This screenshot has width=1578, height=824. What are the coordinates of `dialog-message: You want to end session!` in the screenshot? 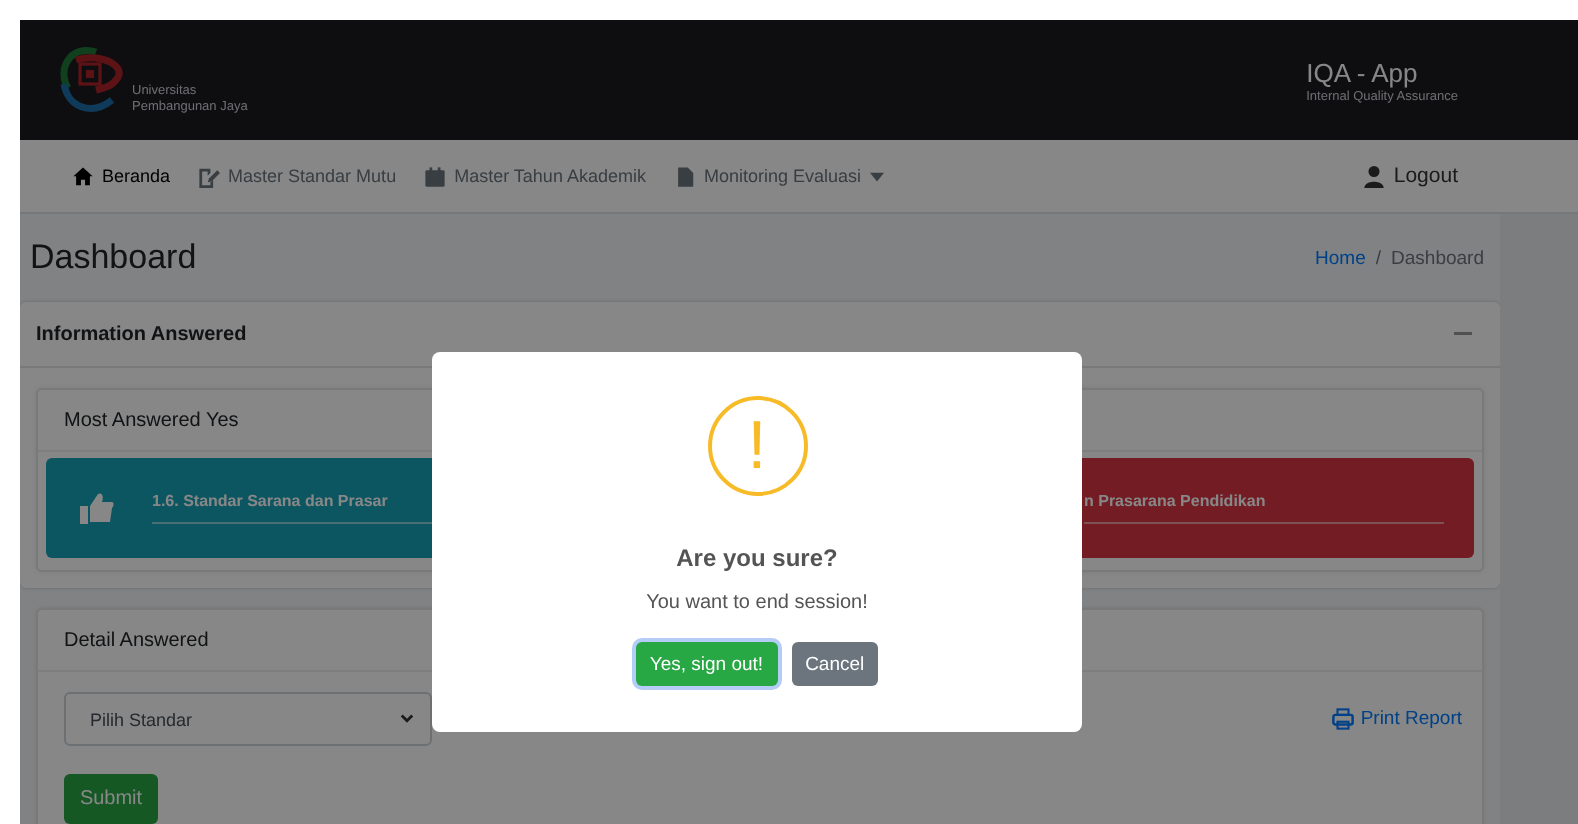 It's located at (757, 603).